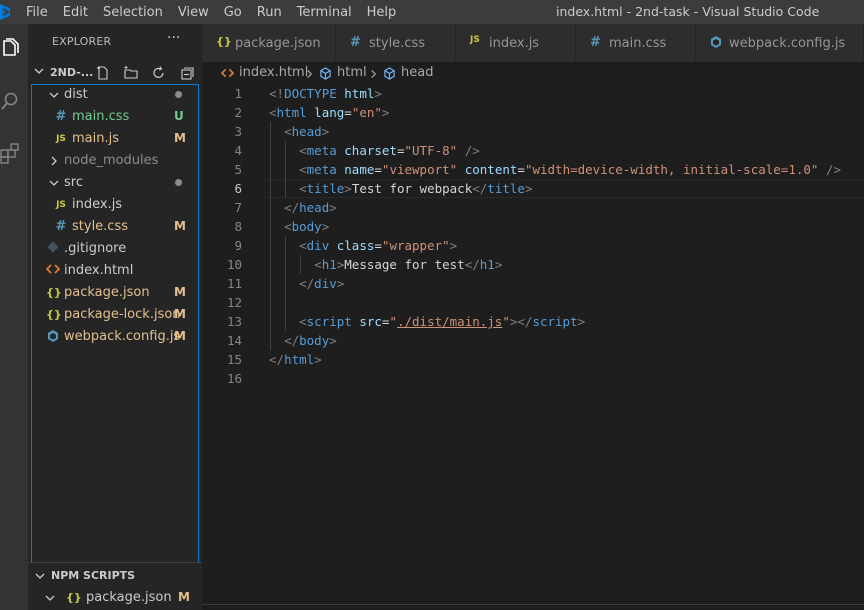 The height and width of the screenshot is (610, 864). I want to click on code-line: <script src="./dist/main.js"></script>, so click(427, 321).